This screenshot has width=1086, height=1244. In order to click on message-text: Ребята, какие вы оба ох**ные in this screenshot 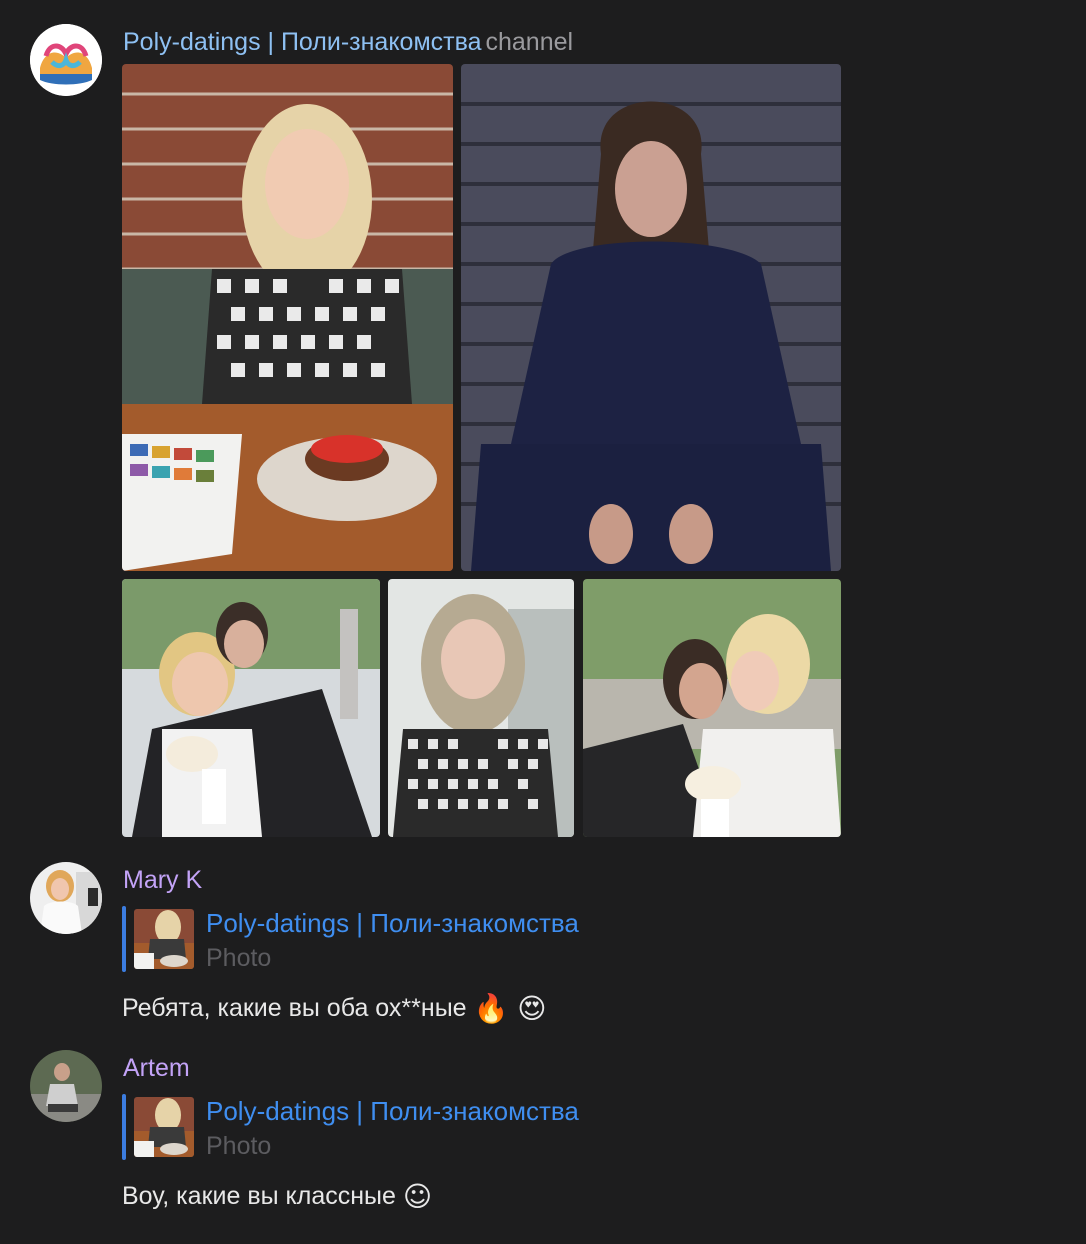, I will do `click(294, 1008)`.